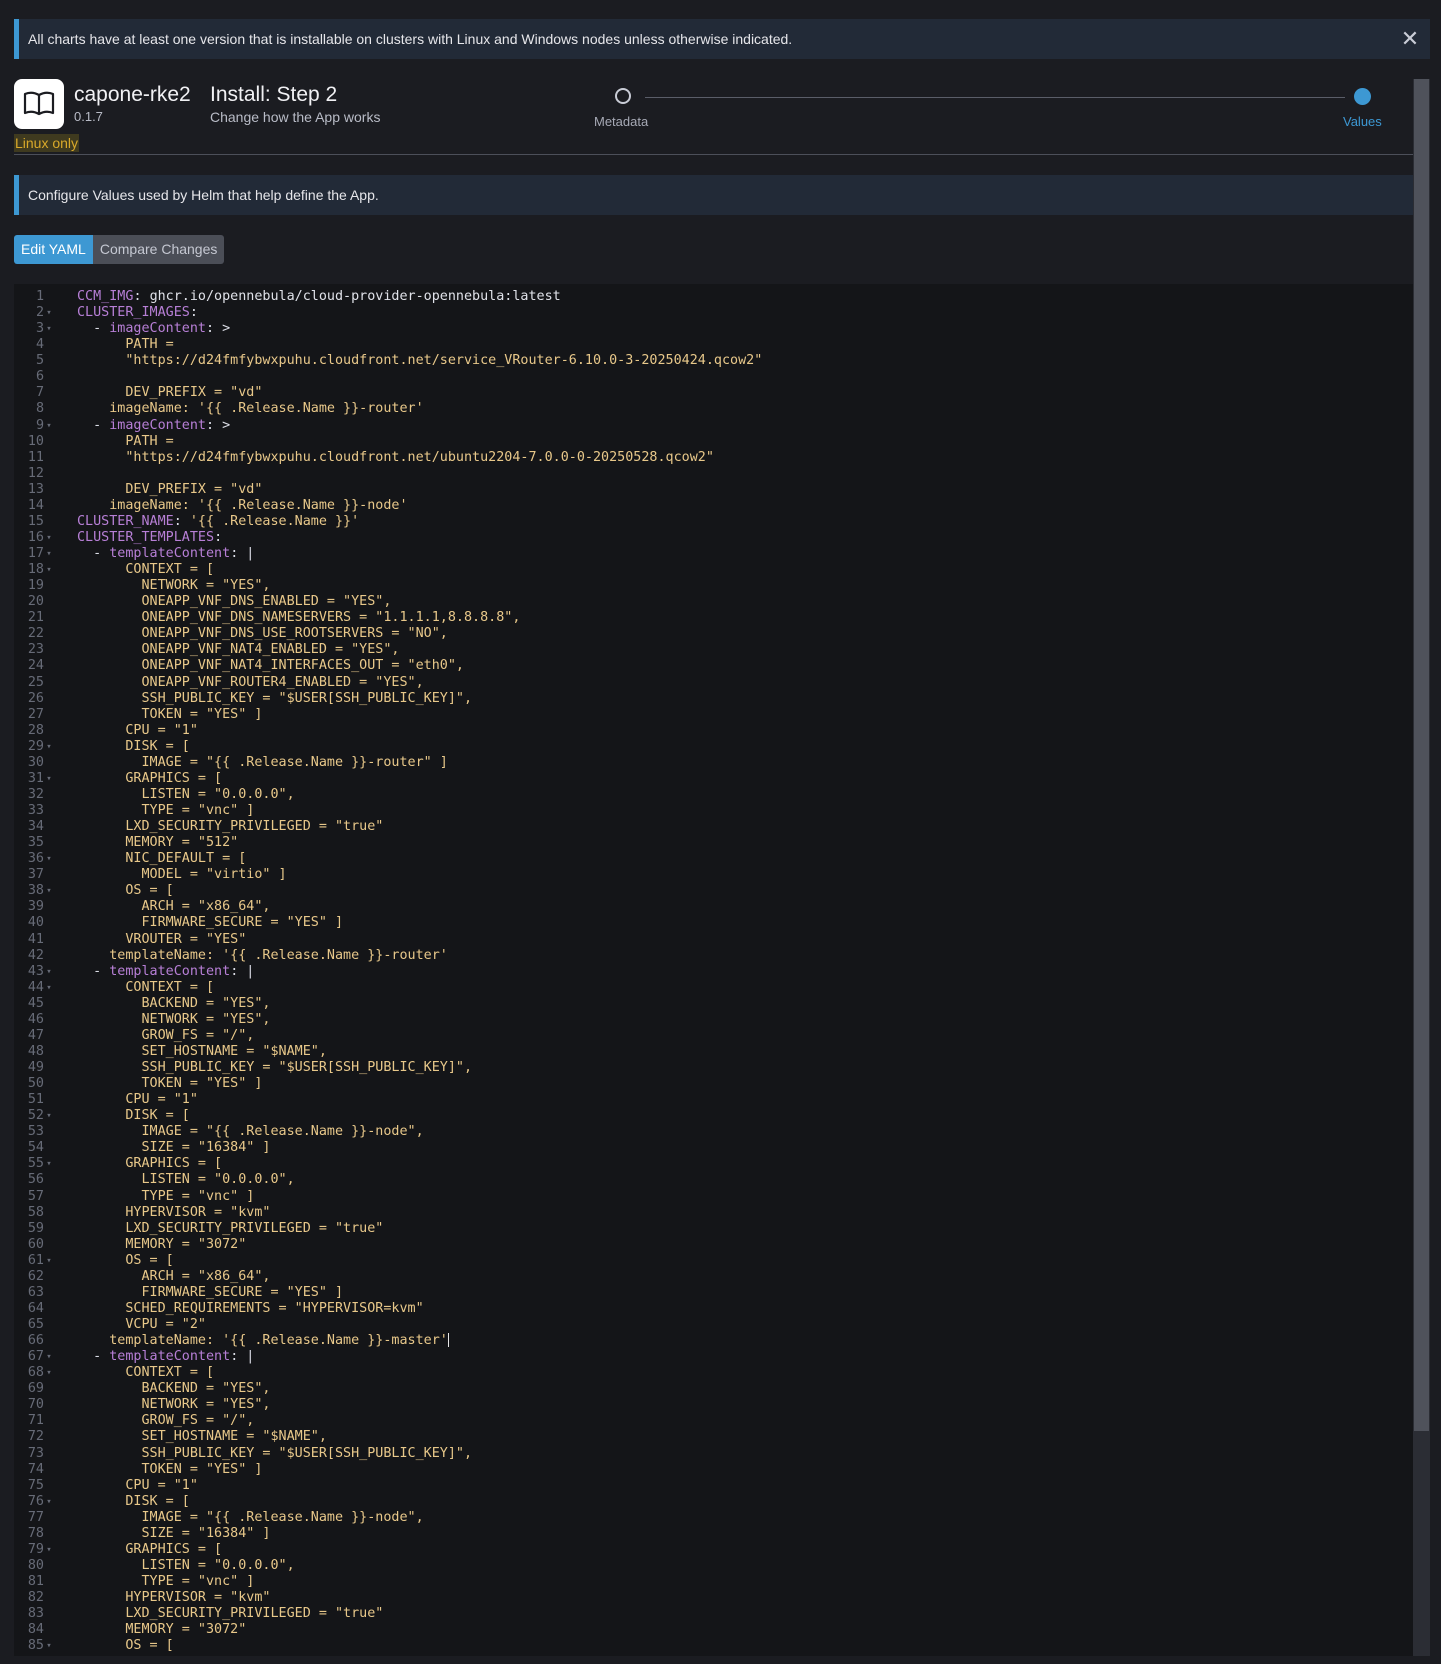 This screenshot has width=1441, height=1664. I want to click on code-line: 77 IMAGE = "{{ .Release.Name }}-node",, so click(388, 1518).